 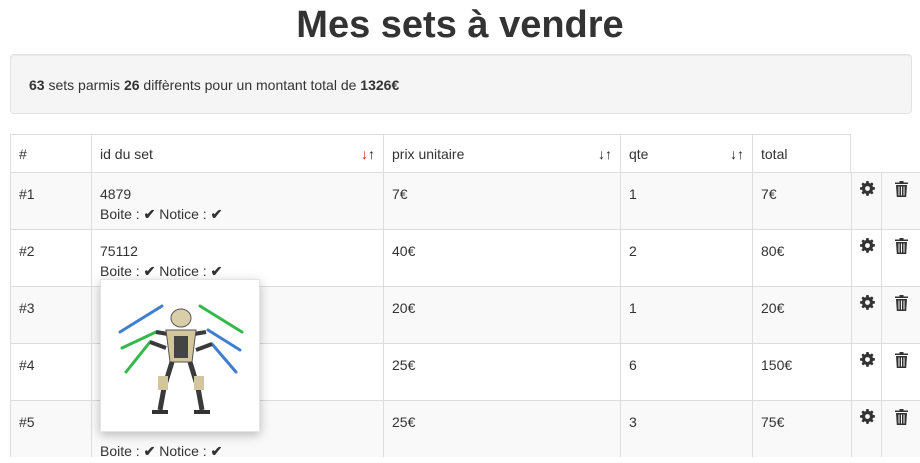 What do you see at coordinates (605, 154) in the screenshot?
I see `sort-price-icon: ↓↑` at bounding box center [605, 154].